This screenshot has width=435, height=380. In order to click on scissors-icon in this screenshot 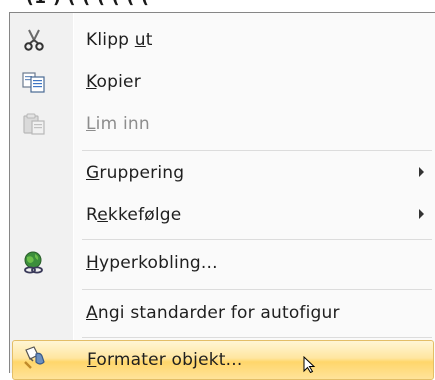, I will do `click(34, 40)`.